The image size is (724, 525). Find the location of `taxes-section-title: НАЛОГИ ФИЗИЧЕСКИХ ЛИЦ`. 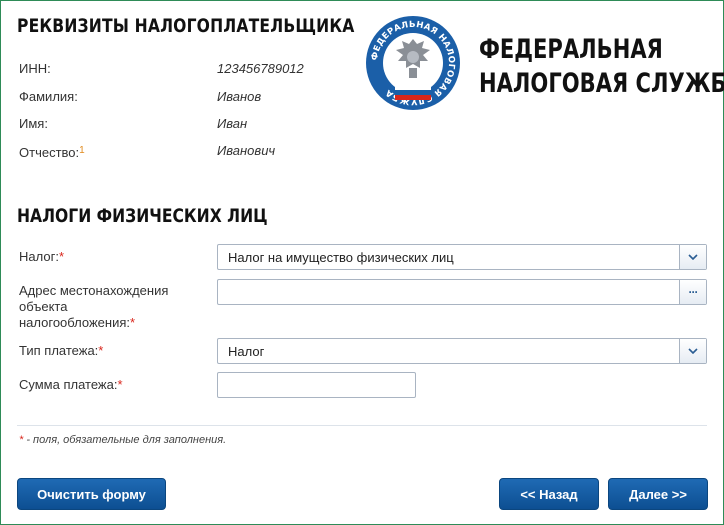

taxes-section-title: НАЛОГИ ФИЗИЧЕСКИХ ЛИЦ is located at coordinates (142, 216).